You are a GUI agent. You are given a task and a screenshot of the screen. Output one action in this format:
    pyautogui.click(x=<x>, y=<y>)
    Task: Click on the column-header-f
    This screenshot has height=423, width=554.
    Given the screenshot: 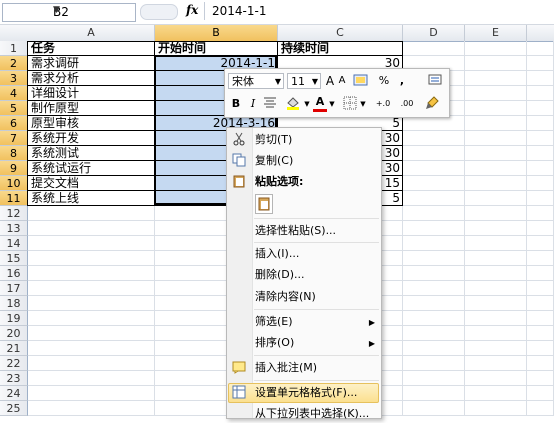 What is the action you would take?
    pyautogui.click(x=540, y=33)
    